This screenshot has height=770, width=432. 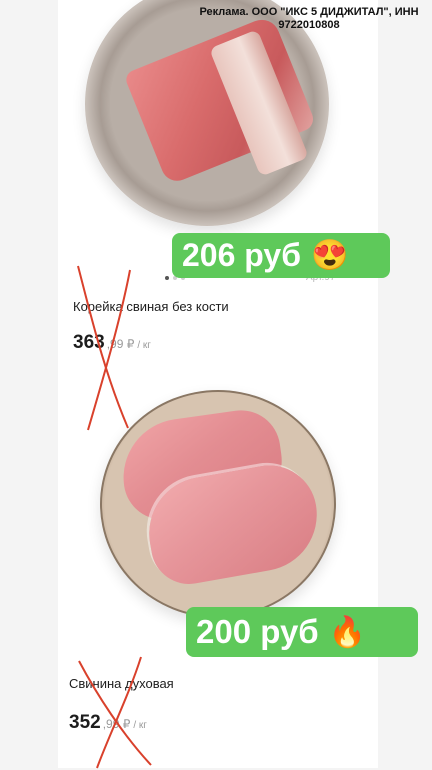 I want to click on product-price: 363 ,99 ₽ / кг, so click(x=112, y=343).